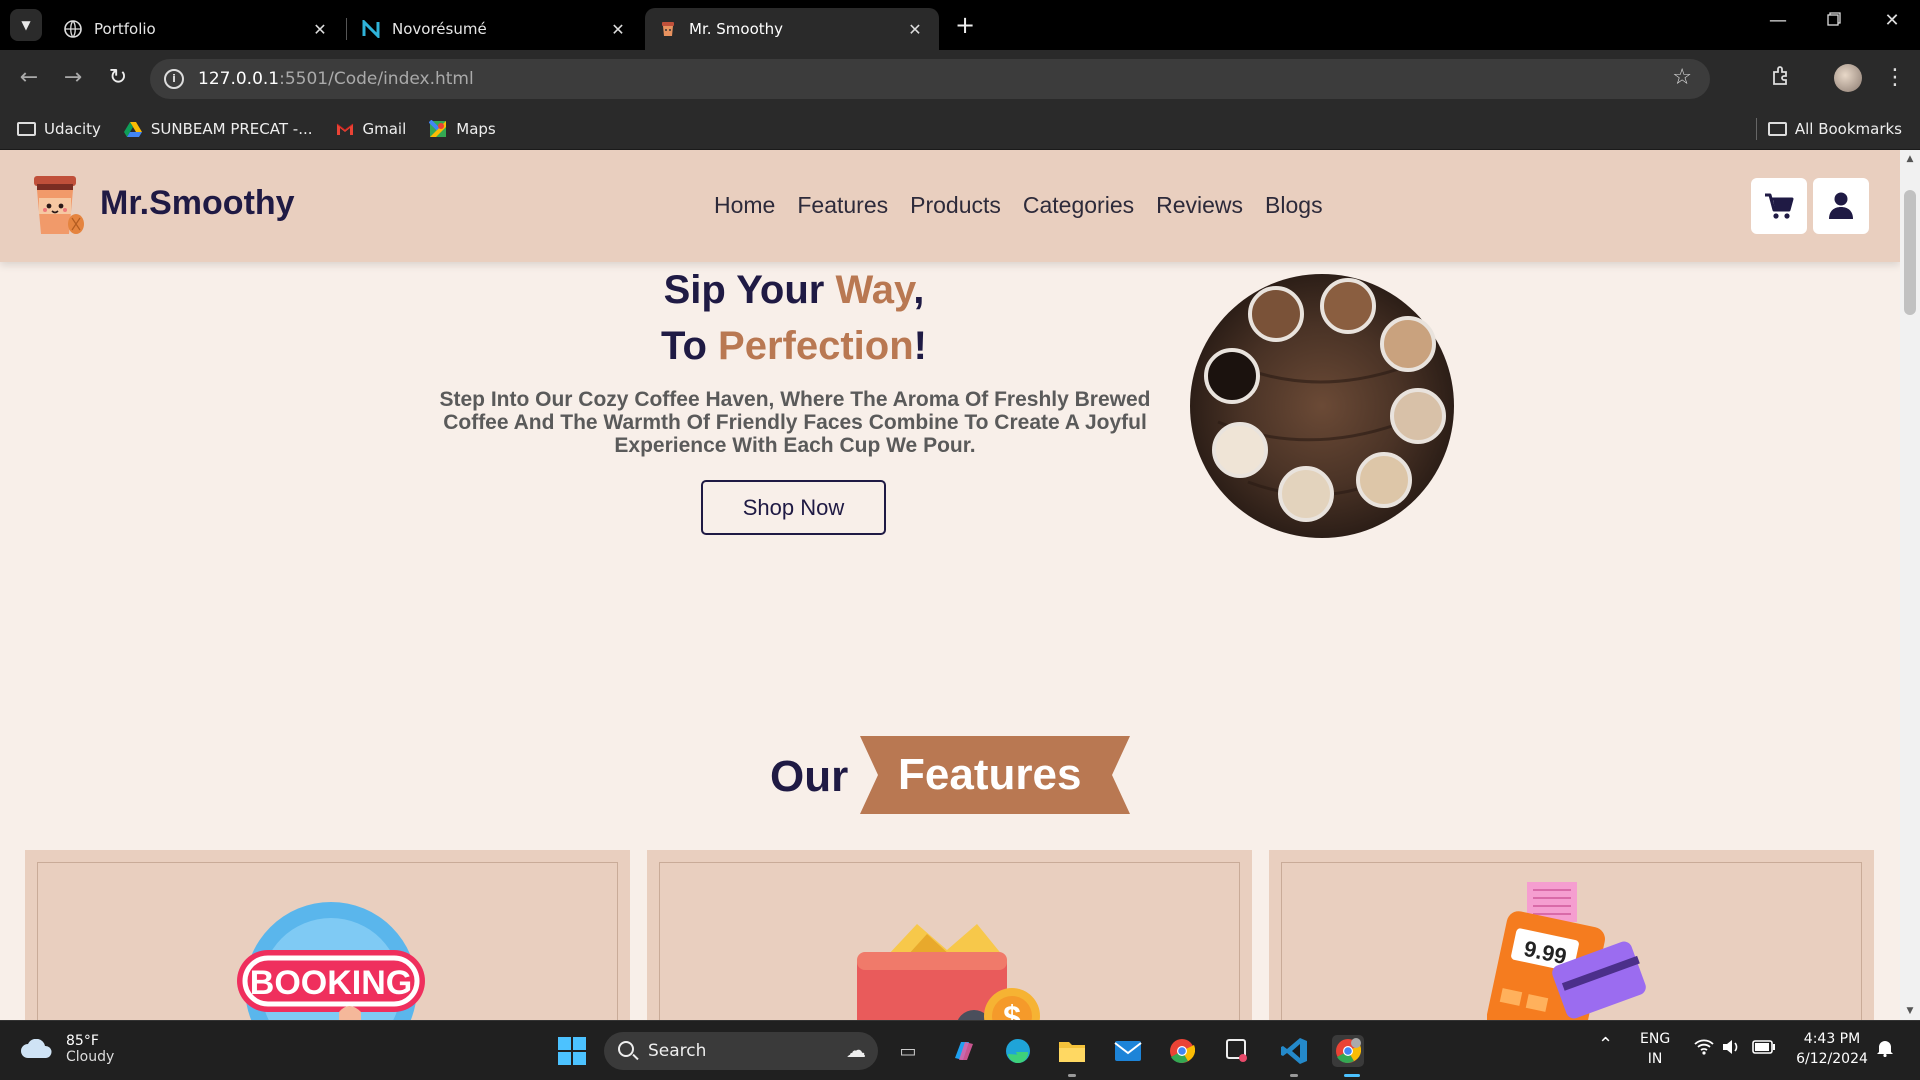 This screenshot has height=1080, width=1920. I want to click on snipping-tool-icon, so click(1238, 1051).